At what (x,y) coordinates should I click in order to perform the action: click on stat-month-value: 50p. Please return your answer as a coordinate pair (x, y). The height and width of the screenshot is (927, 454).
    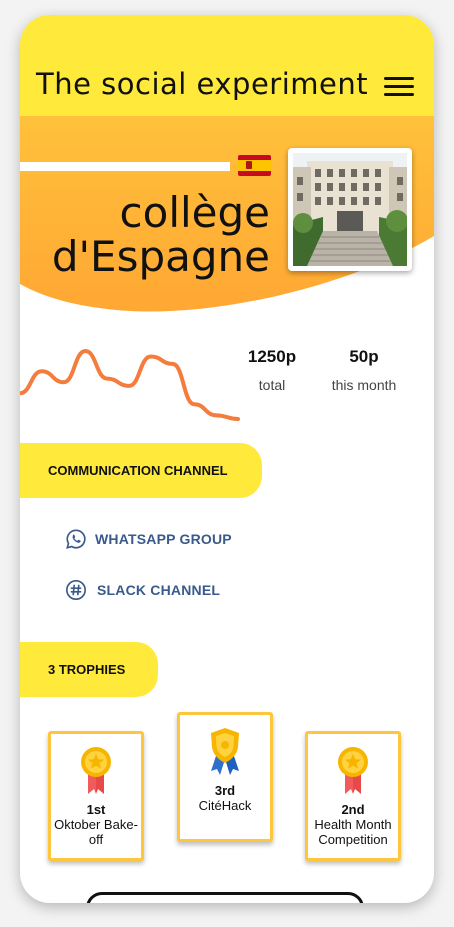
    Looking at the image, I should click on (364, 356).